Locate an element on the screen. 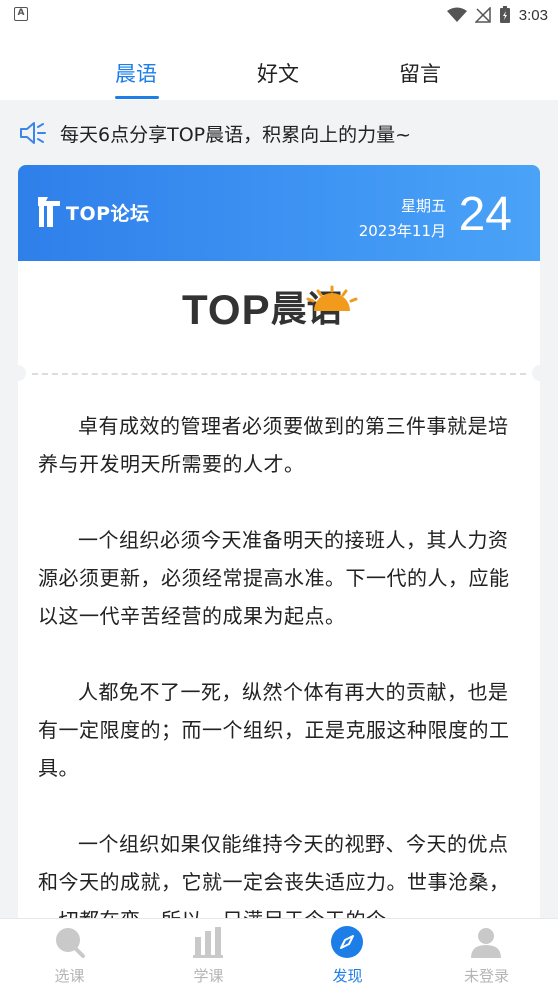 The height and width of the screenshot is (992, 558). notch-left is located at coordinates (18, 373).